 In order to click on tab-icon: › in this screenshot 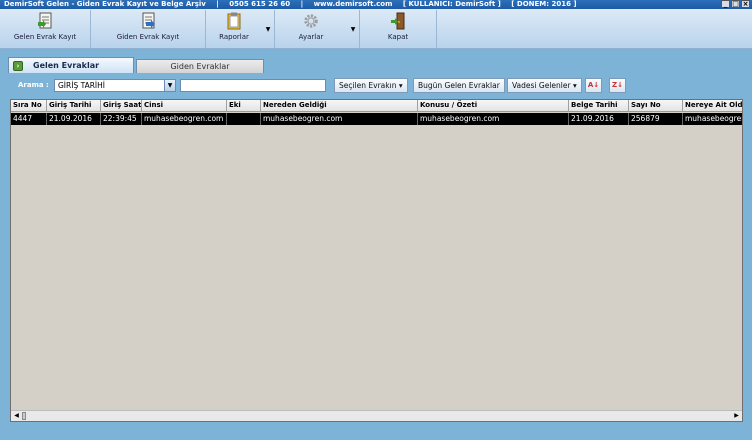, I will do `click(18, 65)`.